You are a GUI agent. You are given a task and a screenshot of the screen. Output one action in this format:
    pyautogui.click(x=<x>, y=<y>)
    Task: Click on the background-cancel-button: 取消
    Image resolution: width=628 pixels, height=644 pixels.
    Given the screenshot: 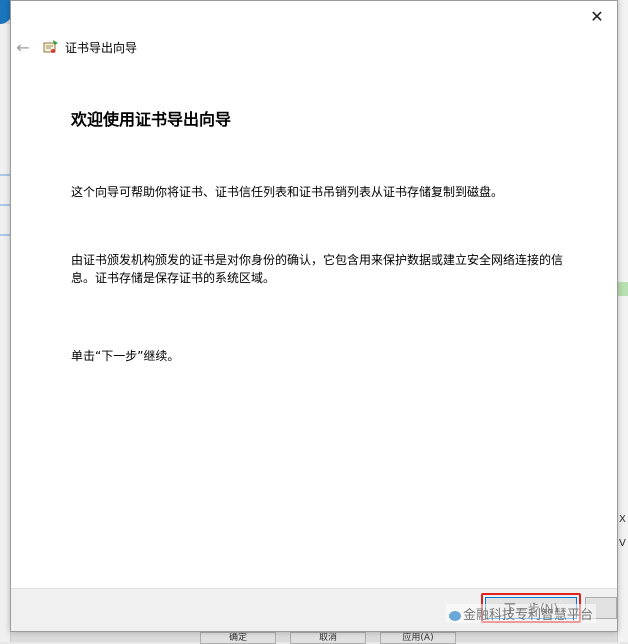 What is the action you would take?
    pyautogui.click(x=328, y=638)
    